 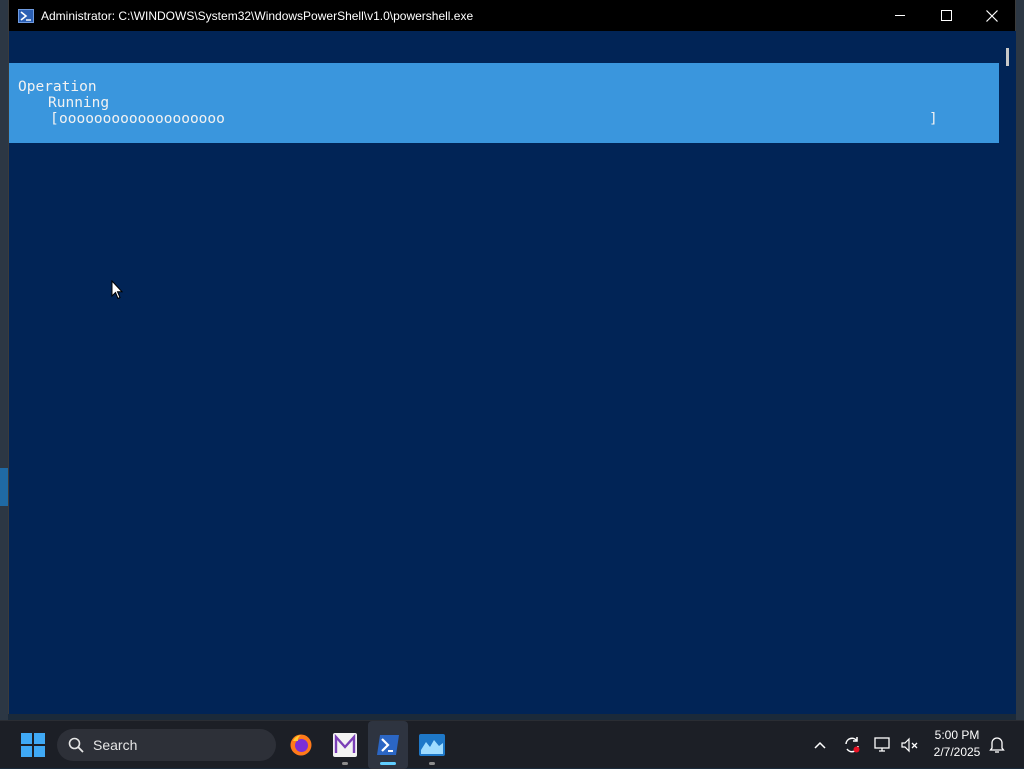 I want to click on volume-muted-icon, so click(x=909, y=745).